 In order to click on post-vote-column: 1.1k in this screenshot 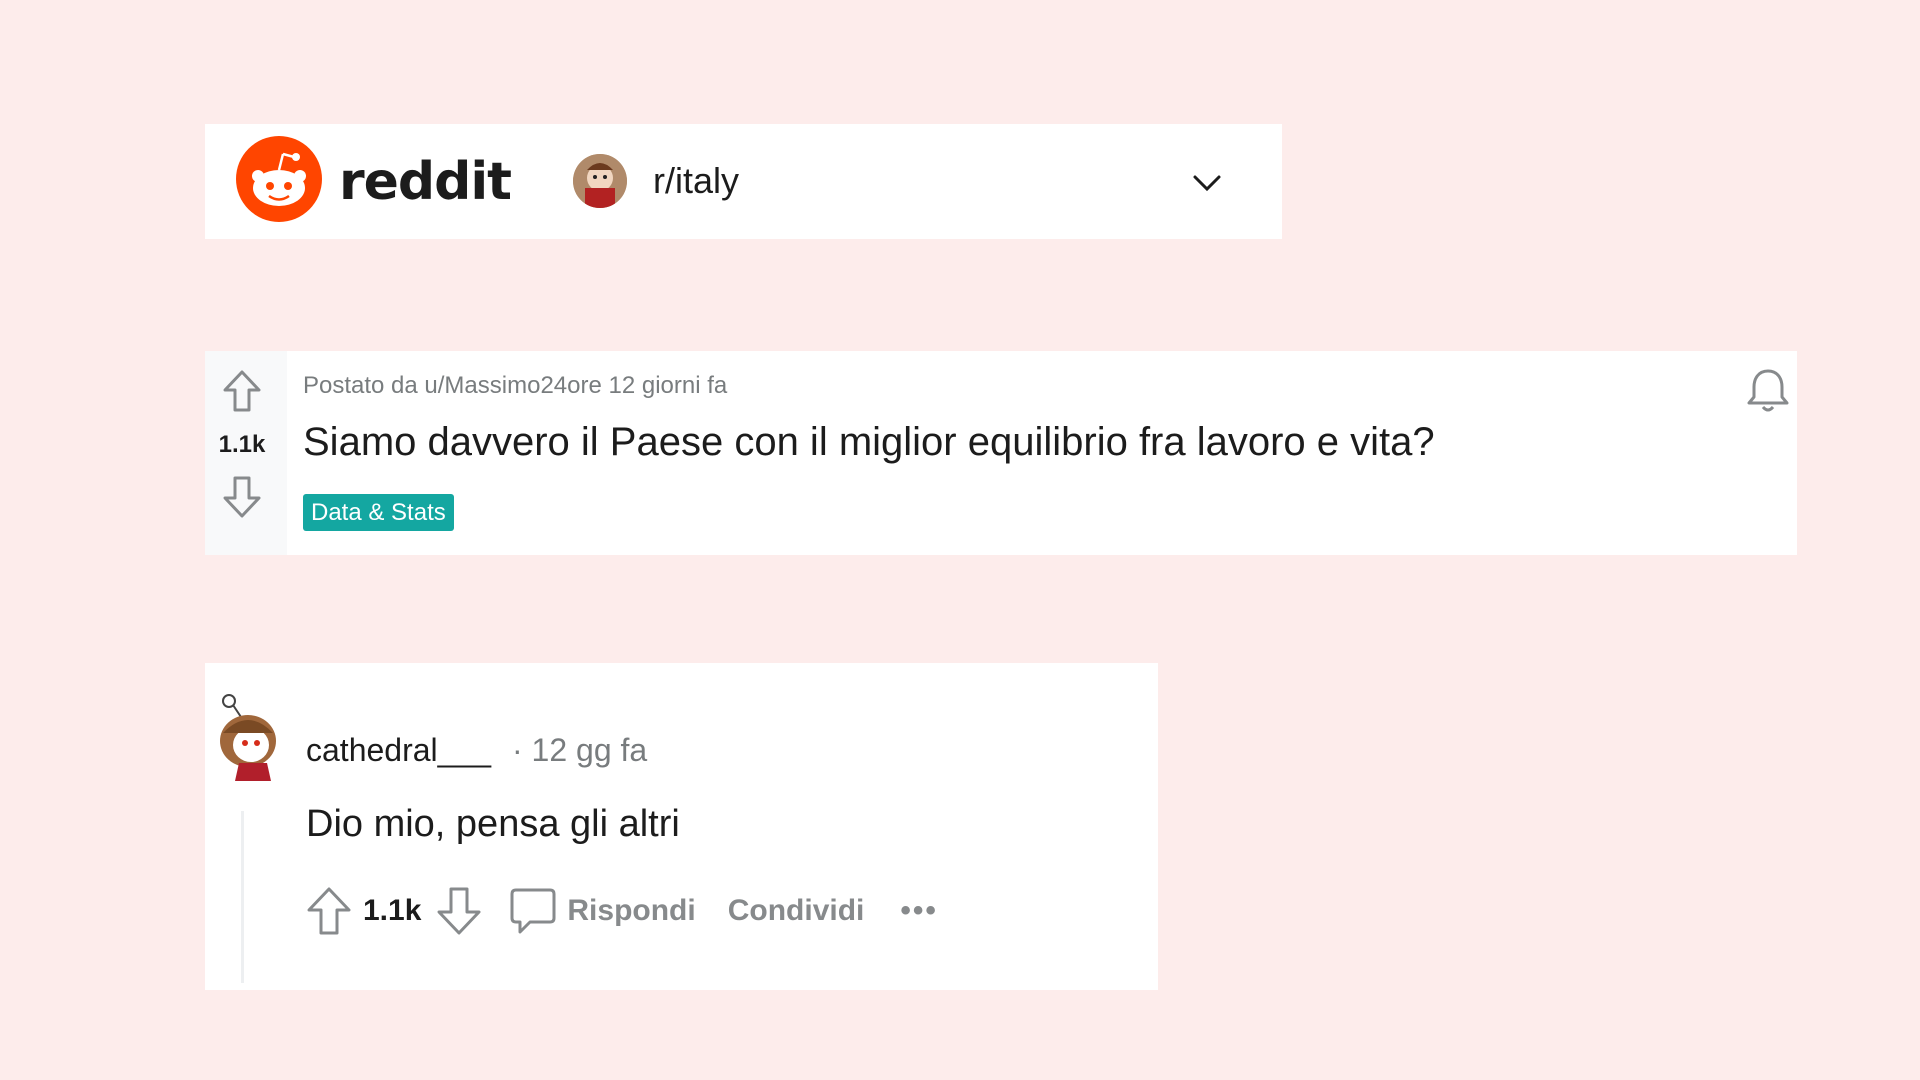, I will do `click(246, 453)`.